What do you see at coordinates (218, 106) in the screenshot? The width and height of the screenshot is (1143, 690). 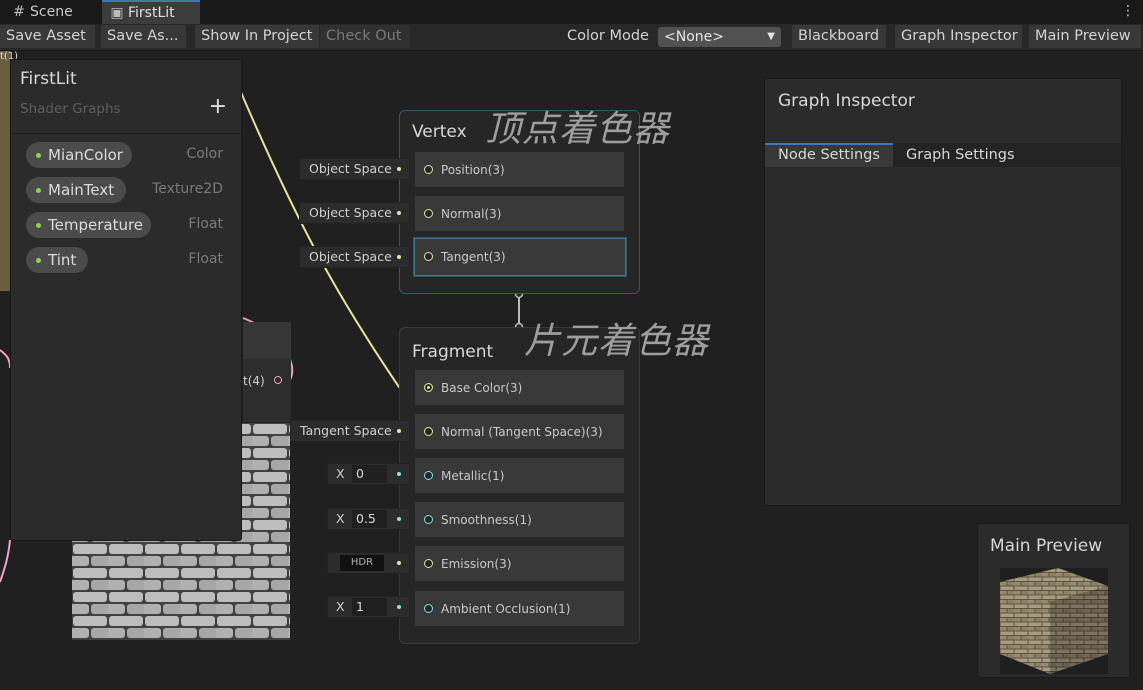 I see `add-property-button: +` at bounding box center [218, 106].